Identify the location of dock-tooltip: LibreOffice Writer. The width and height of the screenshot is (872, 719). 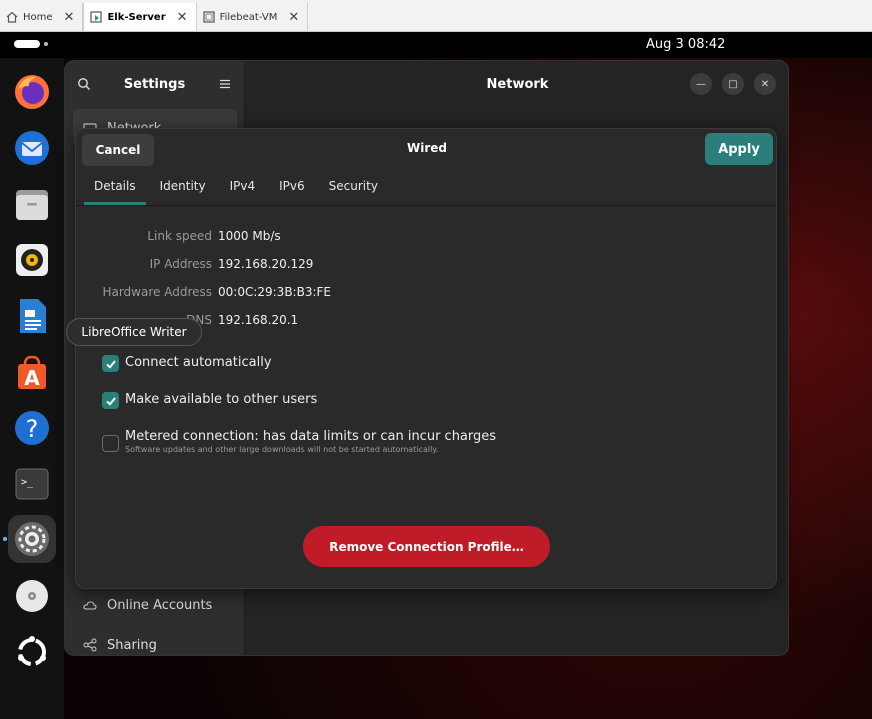
(134, 332).